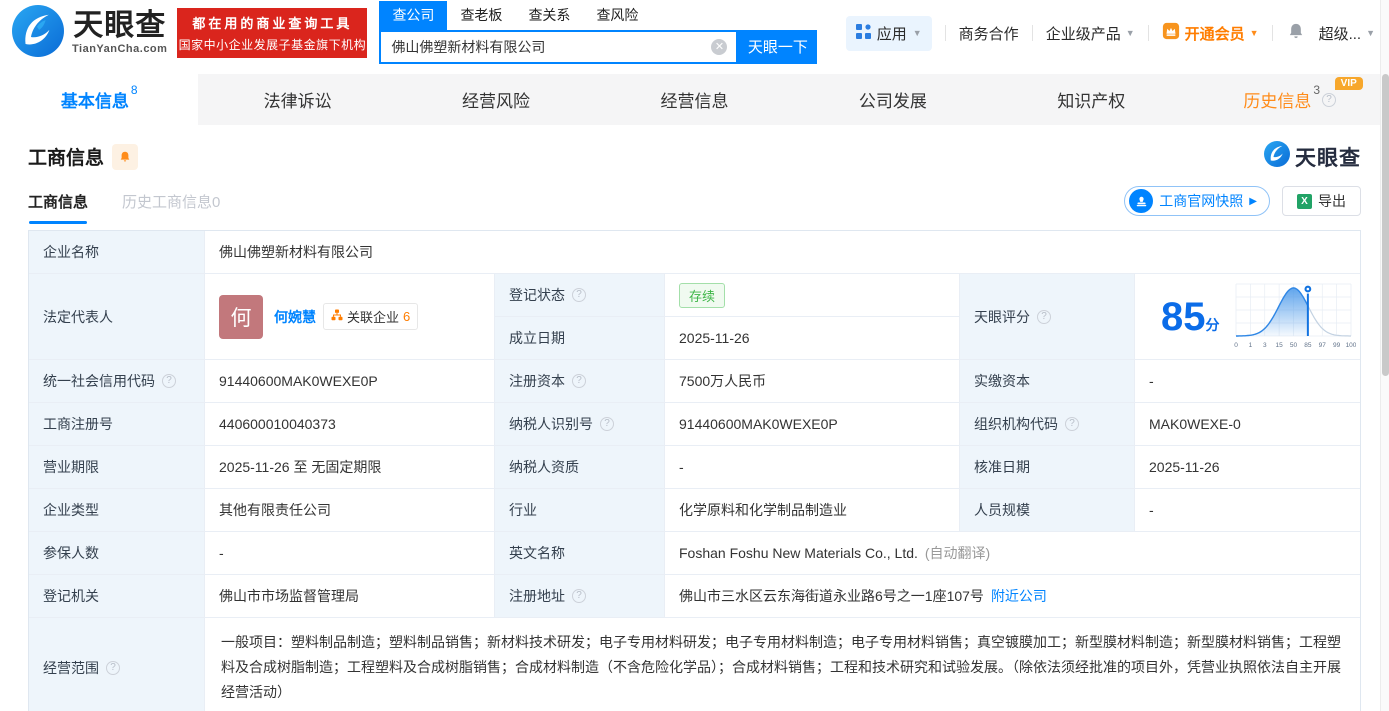 This screenshot has width=1389, height=711. What do you see at coordinates (134, 90) in the screenshot?
I see `tab-count: 8` at bounding box center [134, 90].